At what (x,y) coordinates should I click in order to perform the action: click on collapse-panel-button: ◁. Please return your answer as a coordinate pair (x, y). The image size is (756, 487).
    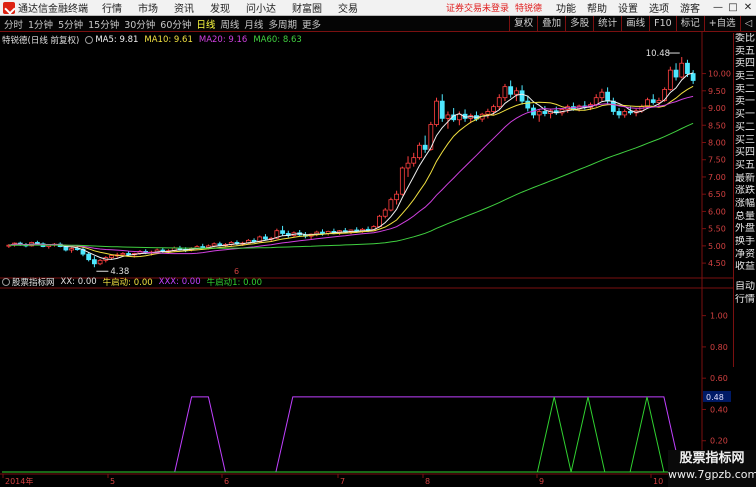
    Looking at the image, I should click on (747, 23).